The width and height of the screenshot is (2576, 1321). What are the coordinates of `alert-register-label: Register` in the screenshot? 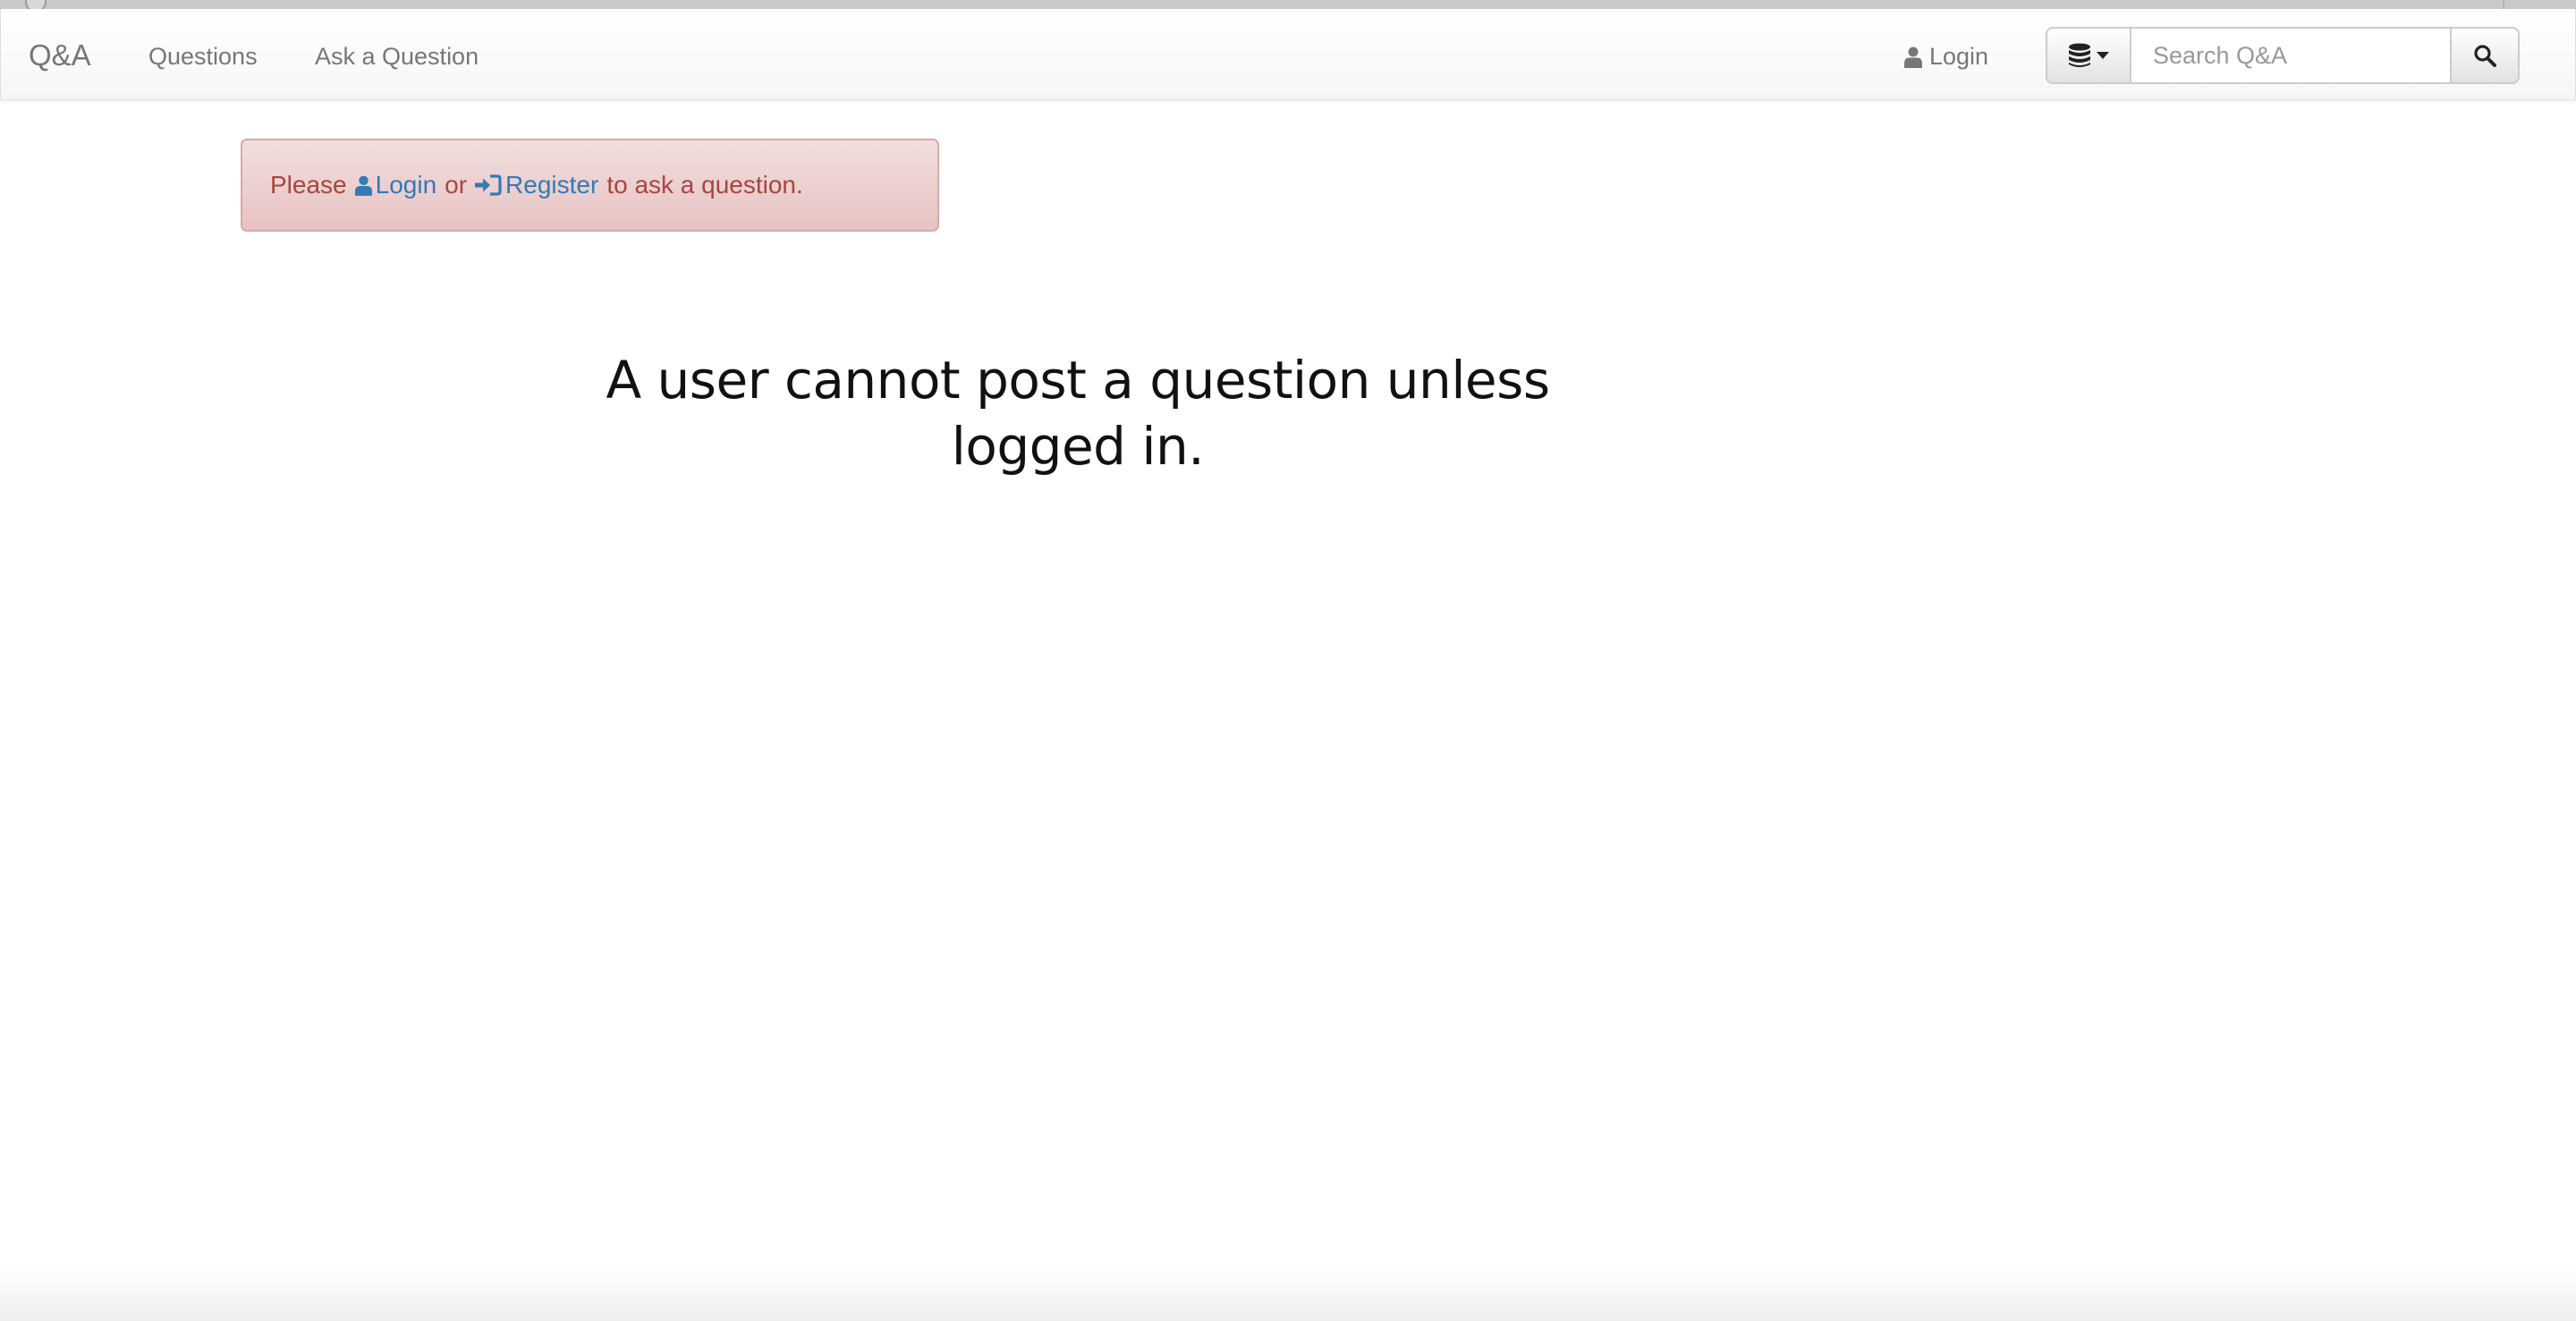 It's located at (552, 185).